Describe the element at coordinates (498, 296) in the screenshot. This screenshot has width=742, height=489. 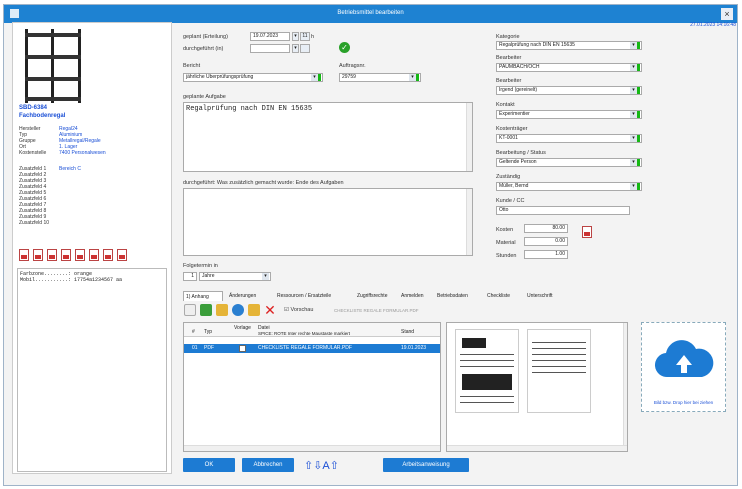
I see `tab-checkliste: Checkliste` at that location.